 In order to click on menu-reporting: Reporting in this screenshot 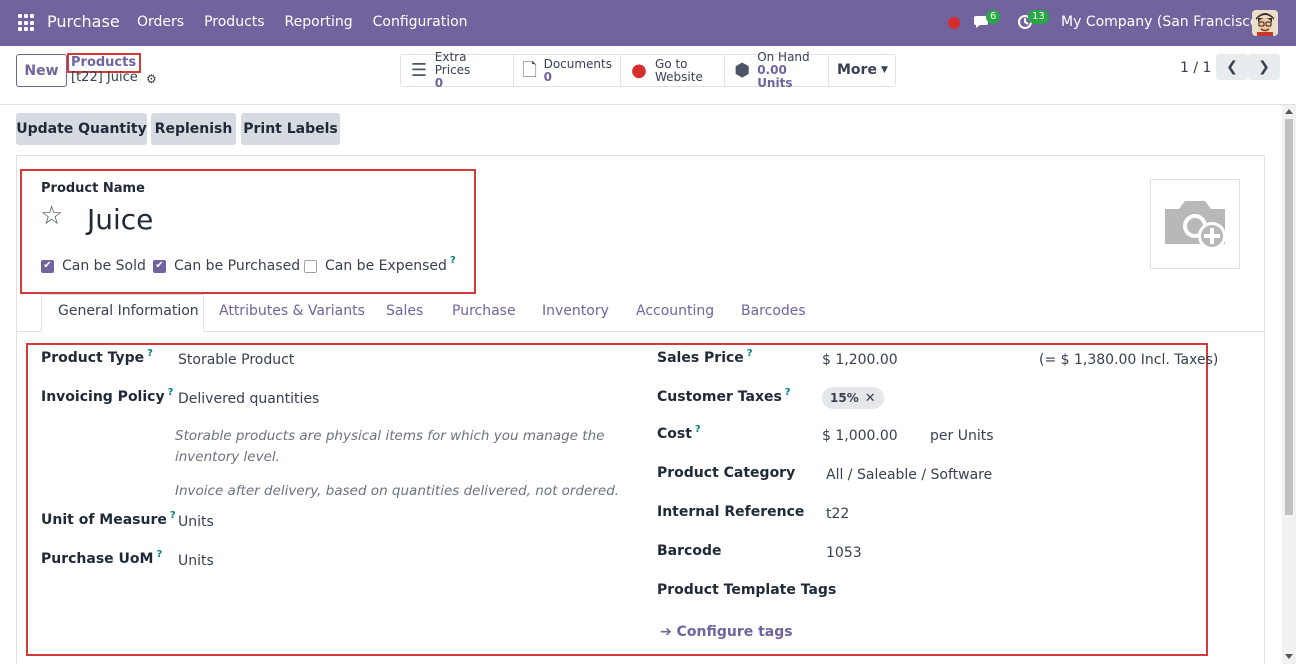, I will do `click(319, 22)`.